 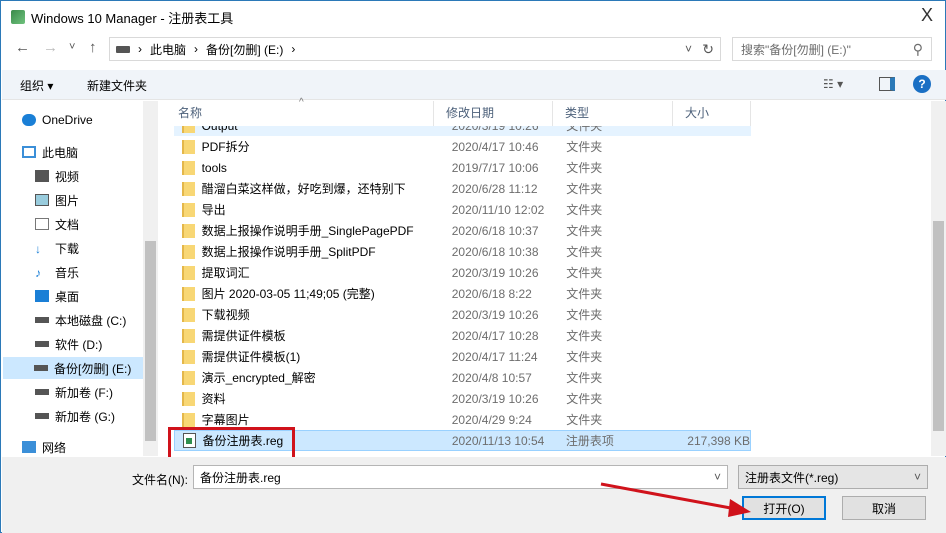 I want to click on sidebar-item-drive-g: 新加卷 (G:), so click(x=89, y=416).